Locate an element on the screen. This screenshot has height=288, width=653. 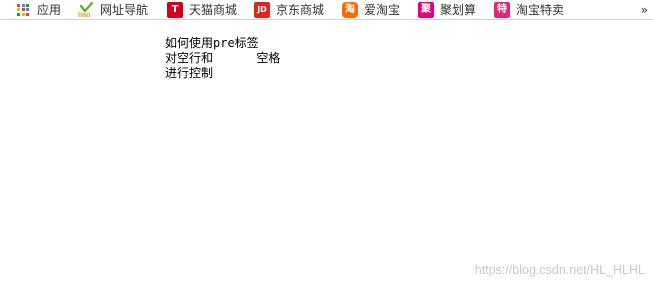
pre-line: 进行控制 is located at coordinates (189, 73).